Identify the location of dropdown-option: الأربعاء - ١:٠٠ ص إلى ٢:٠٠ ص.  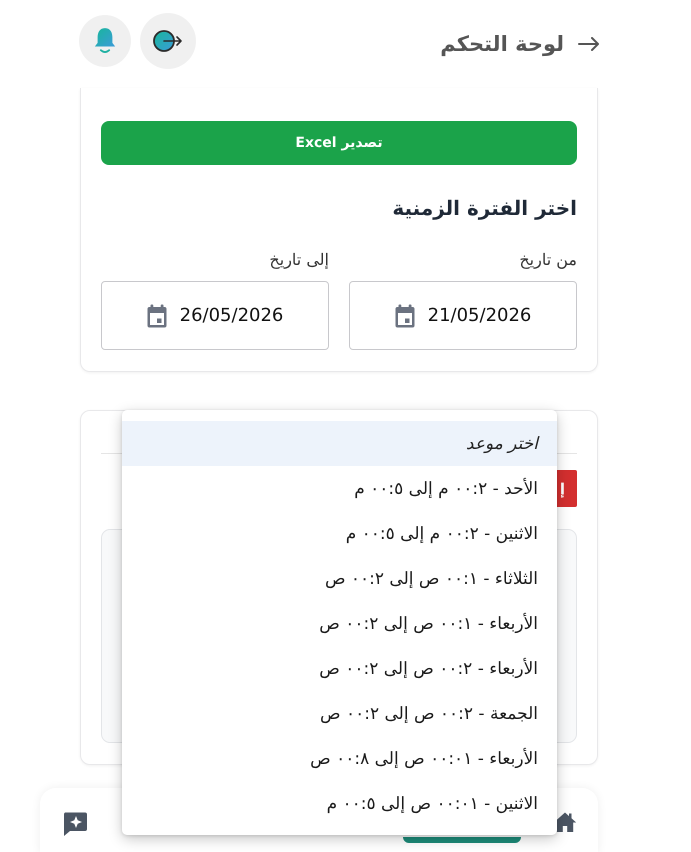
(339, 623).